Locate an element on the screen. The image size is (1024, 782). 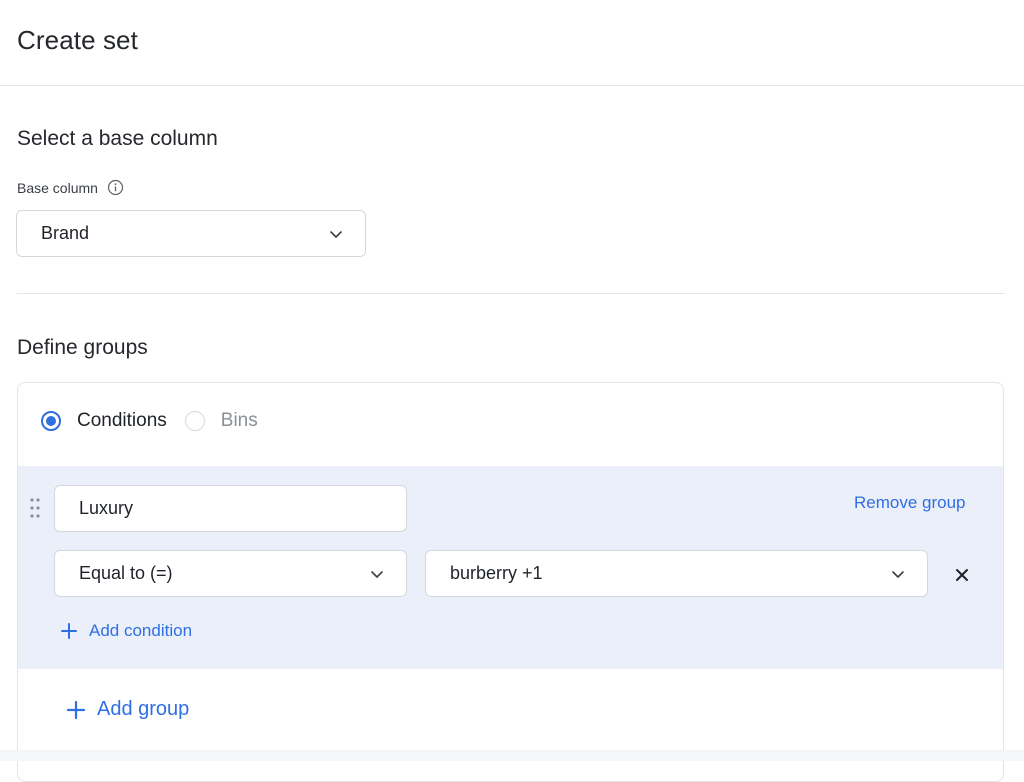
mode-radio-group: Conditions Bins is located at coordinates (149, 421).